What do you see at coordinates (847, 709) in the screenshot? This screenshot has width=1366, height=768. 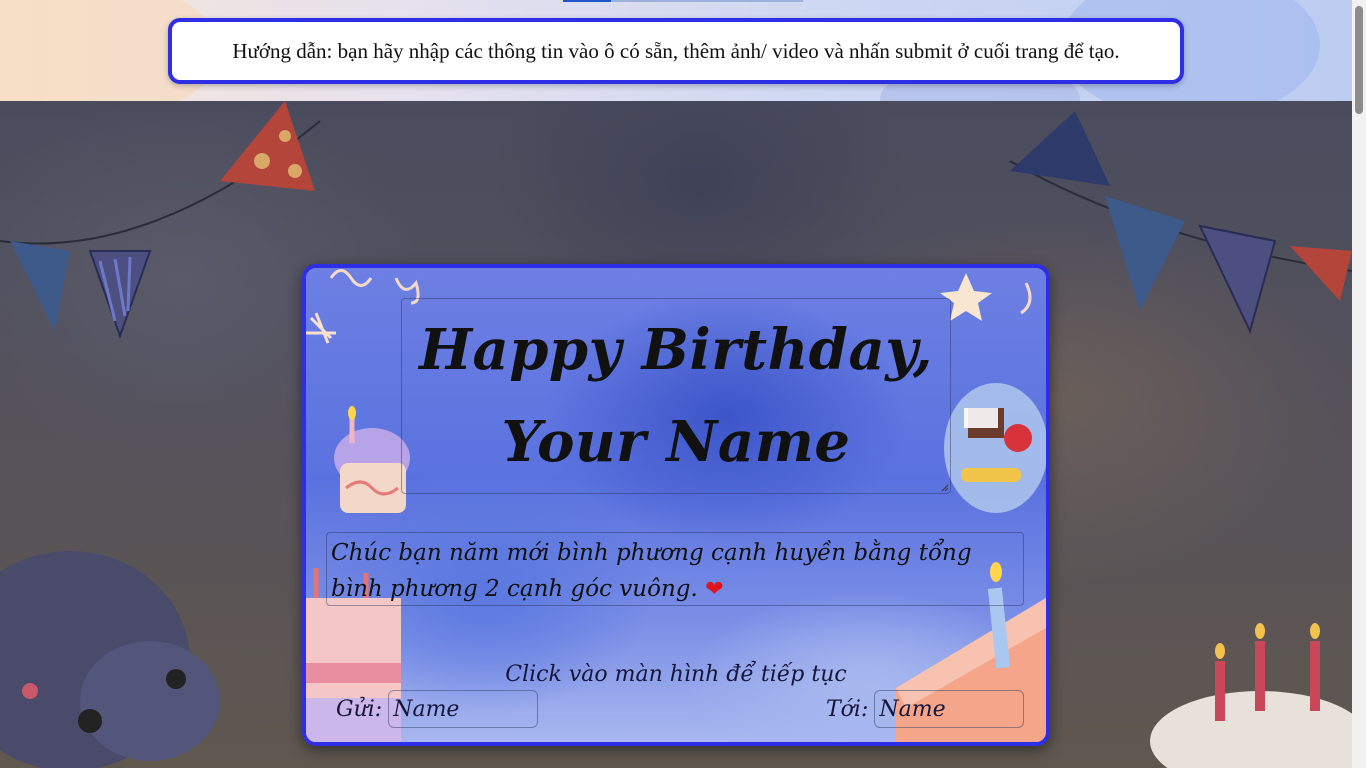 I see `recipient-label: Tới:` at bounding box center [847, 709].